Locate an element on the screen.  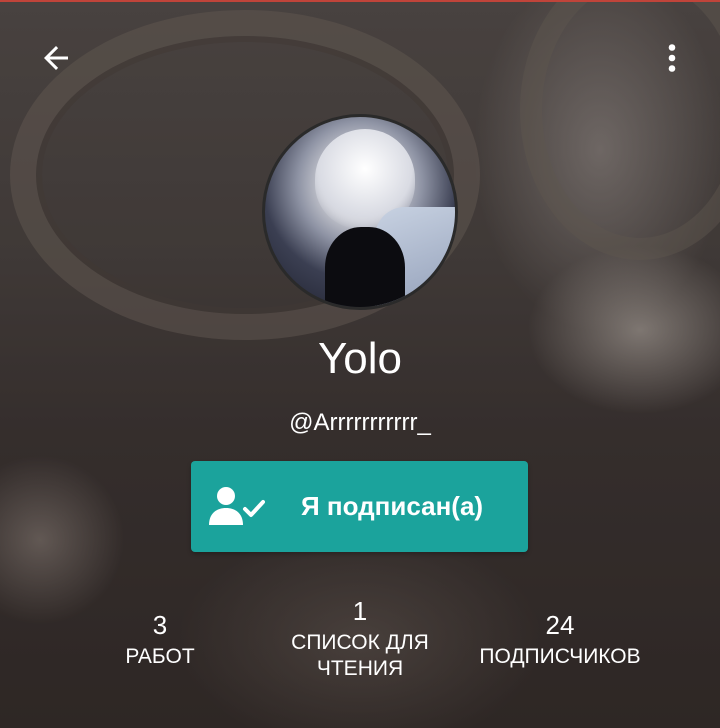
stat-works: 3 РАБОТ is located at coordinates (160, 640).